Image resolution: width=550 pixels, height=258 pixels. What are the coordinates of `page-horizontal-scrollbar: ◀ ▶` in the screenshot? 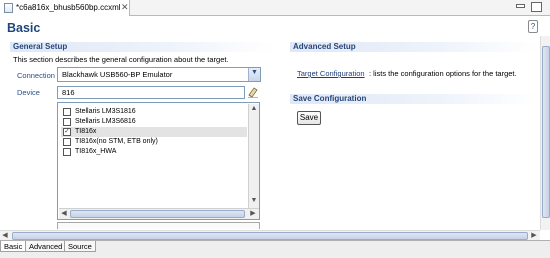 It's located at (270, 235).